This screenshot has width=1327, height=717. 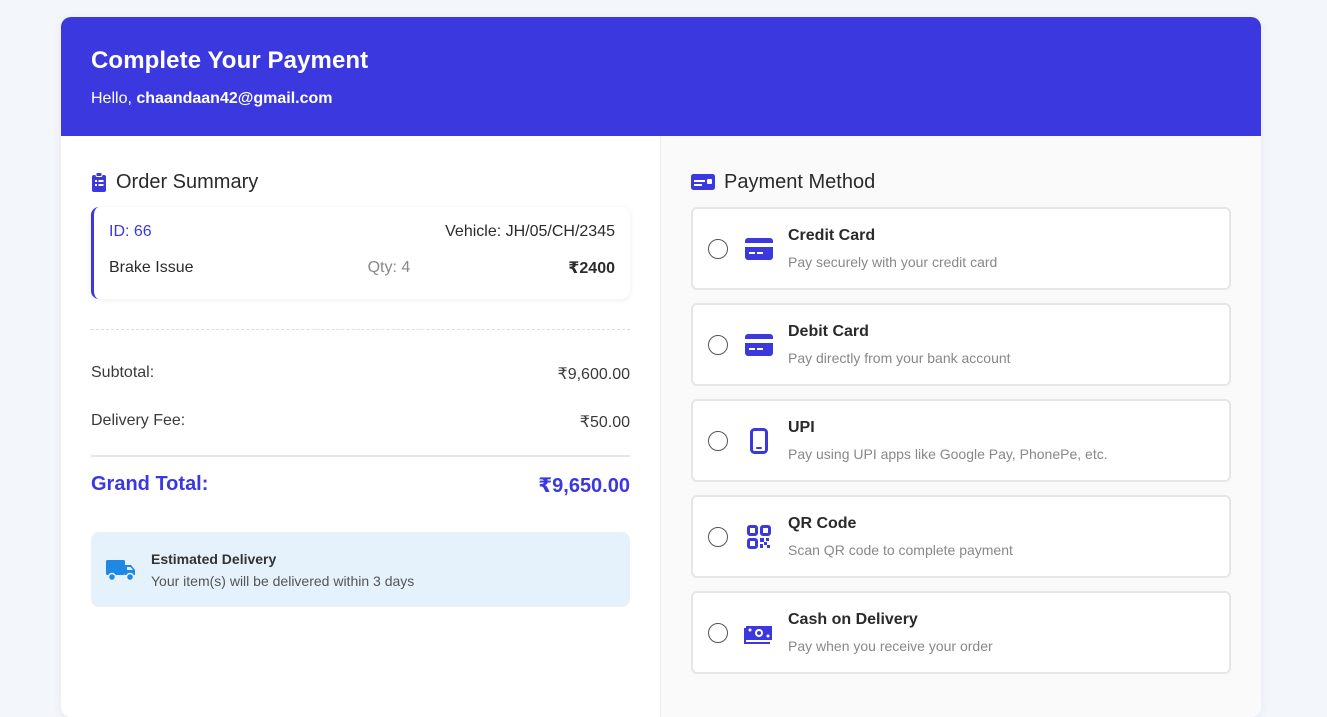 I want to click on grand-total-label: Grand Total:, so click(x=150, y=484).